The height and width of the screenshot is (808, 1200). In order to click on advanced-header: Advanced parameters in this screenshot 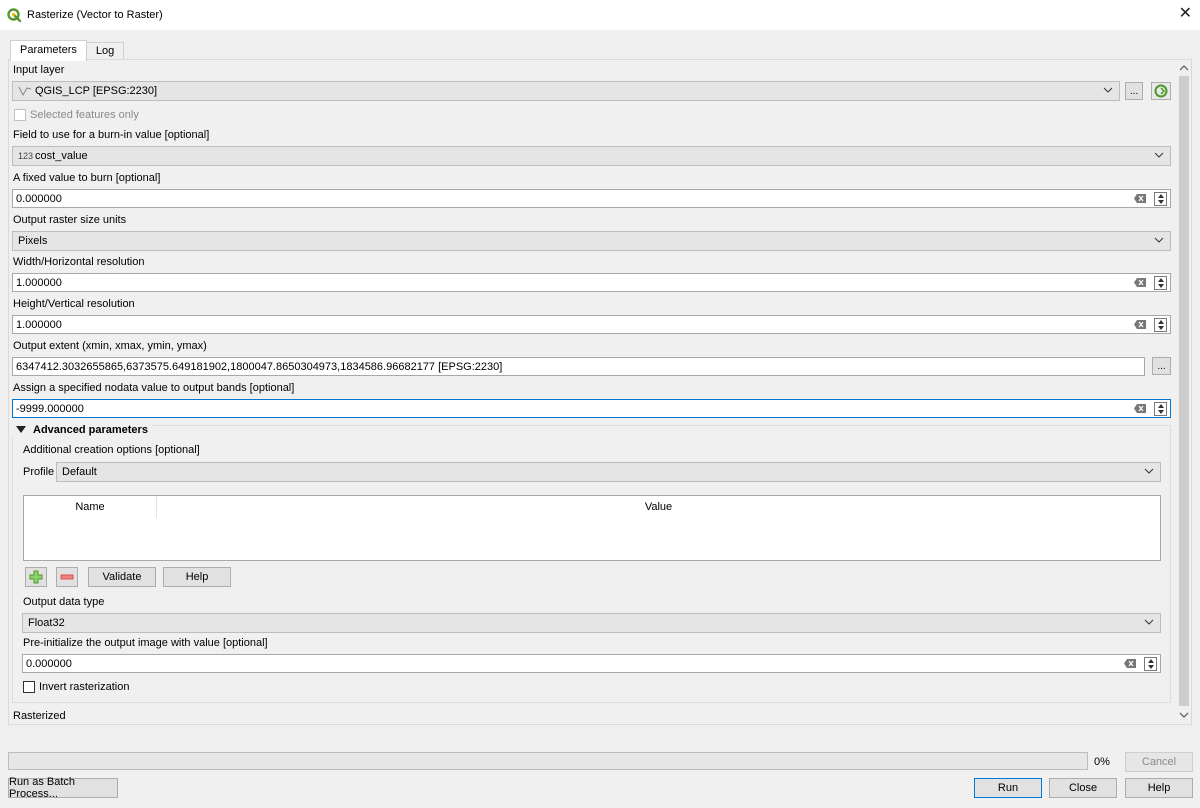, I will do `click(82, 430)`.